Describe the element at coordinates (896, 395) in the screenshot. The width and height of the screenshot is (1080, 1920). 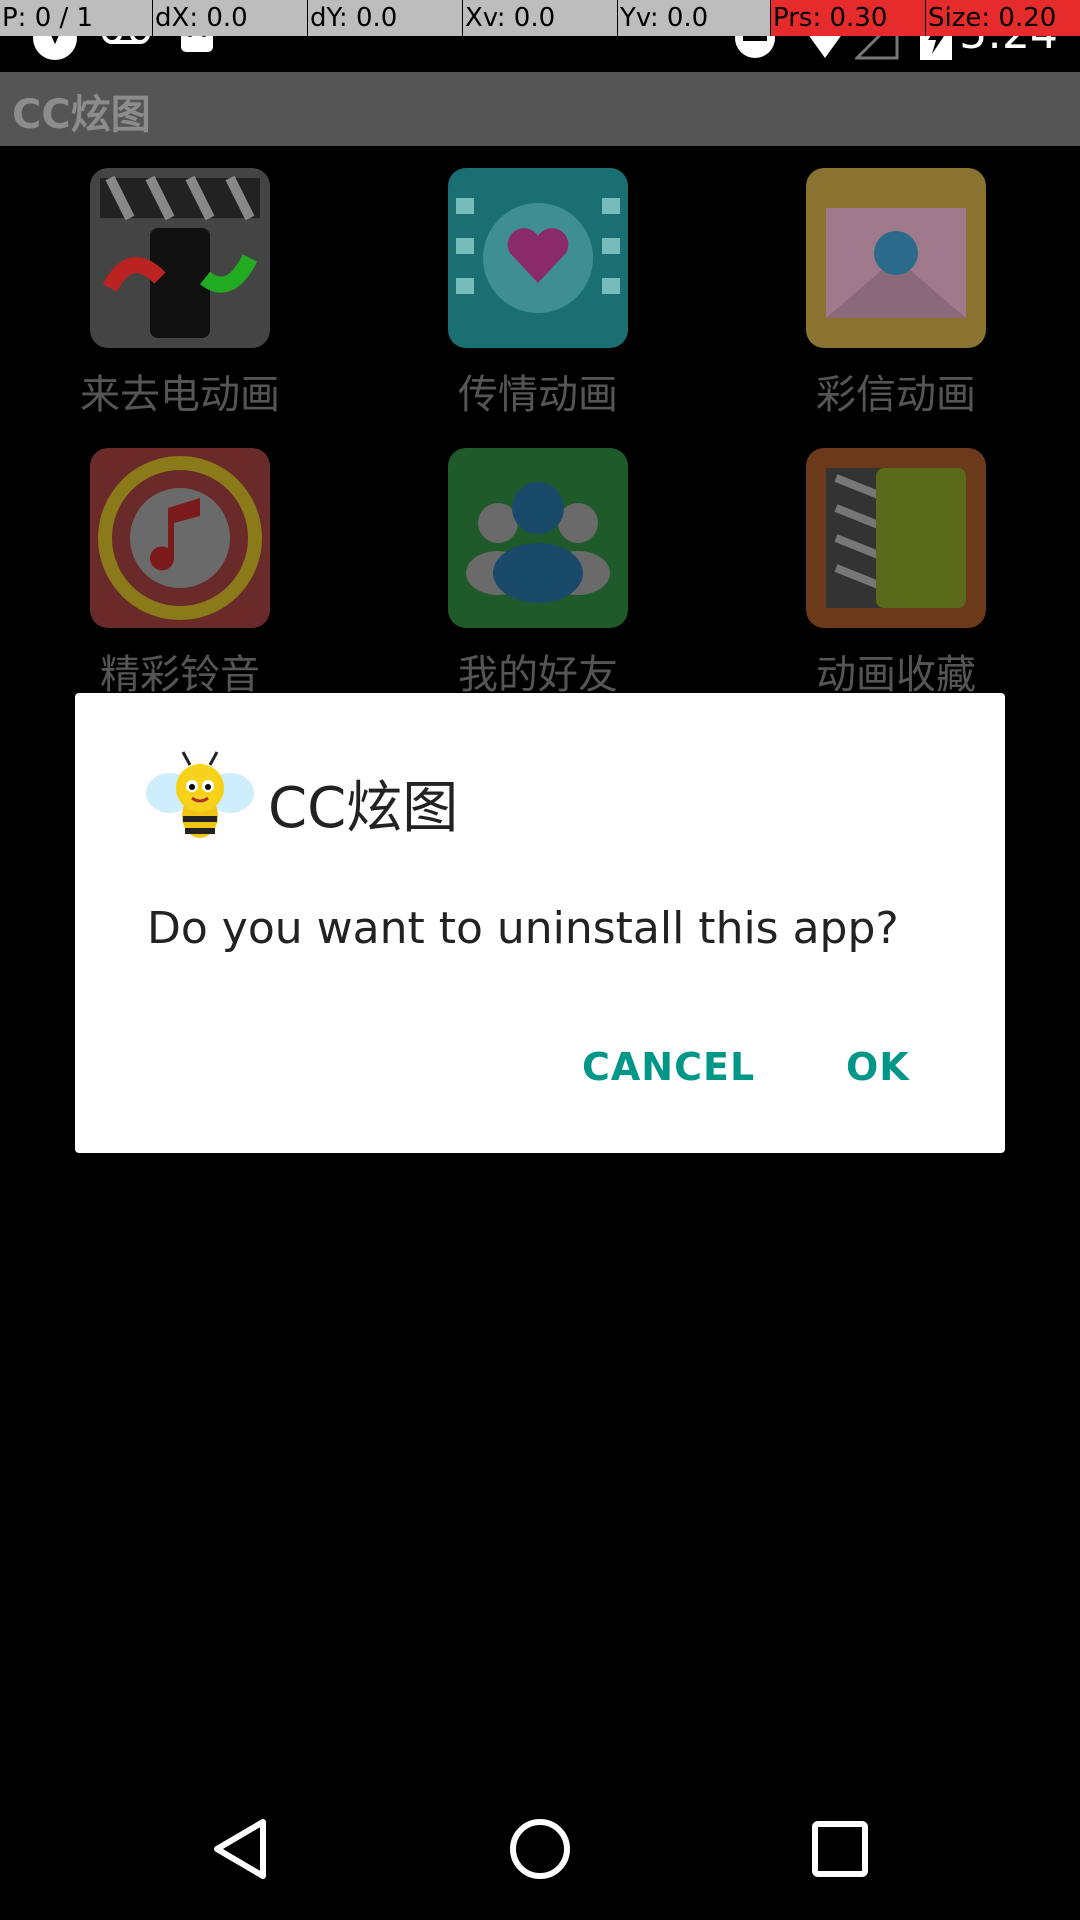
I see `grid-label-mms-animation: 彩信动画` at that location.